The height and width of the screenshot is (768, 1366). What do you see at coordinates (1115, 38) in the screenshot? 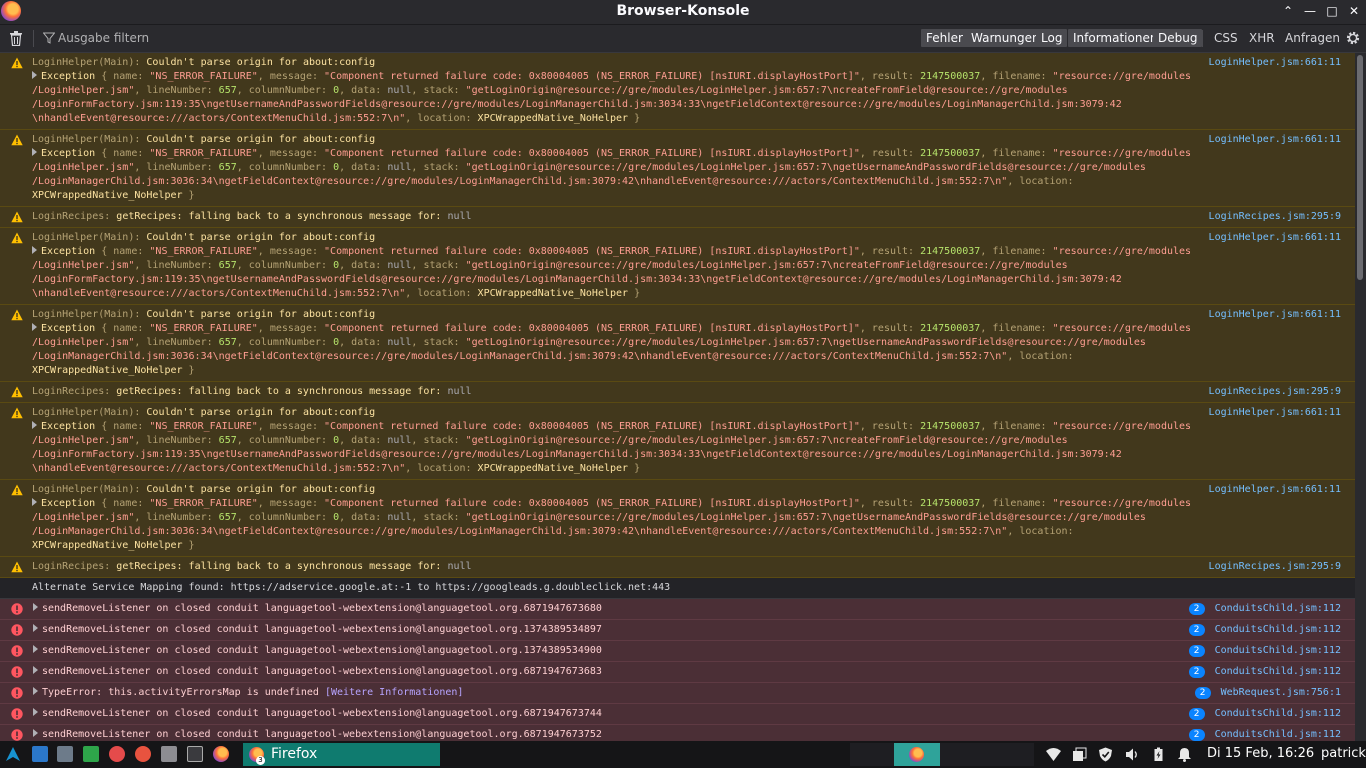
I see `level-filter-info: Informationen` at bounding box center [1115, 38].